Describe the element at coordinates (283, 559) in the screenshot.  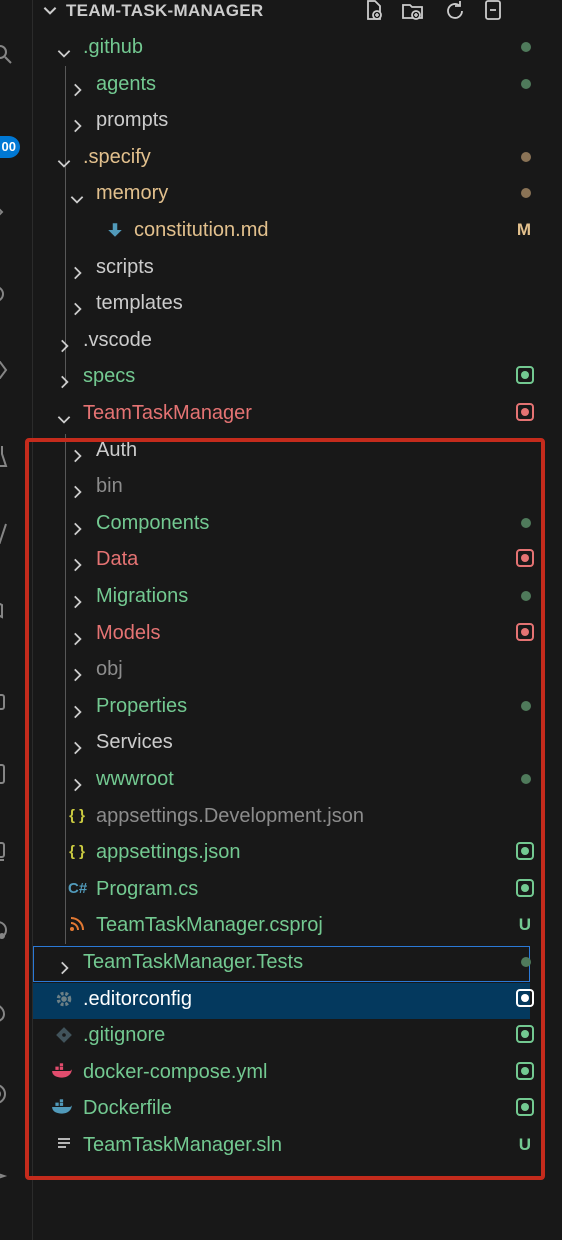
I see `tree-folder-data: Data` at that location.